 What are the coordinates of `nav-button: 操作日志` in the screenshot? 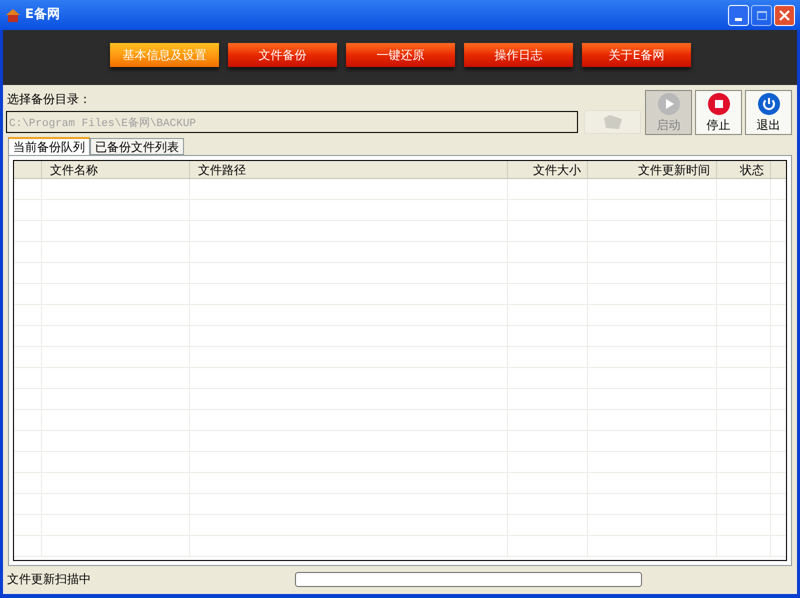 It's located at (518, 55).